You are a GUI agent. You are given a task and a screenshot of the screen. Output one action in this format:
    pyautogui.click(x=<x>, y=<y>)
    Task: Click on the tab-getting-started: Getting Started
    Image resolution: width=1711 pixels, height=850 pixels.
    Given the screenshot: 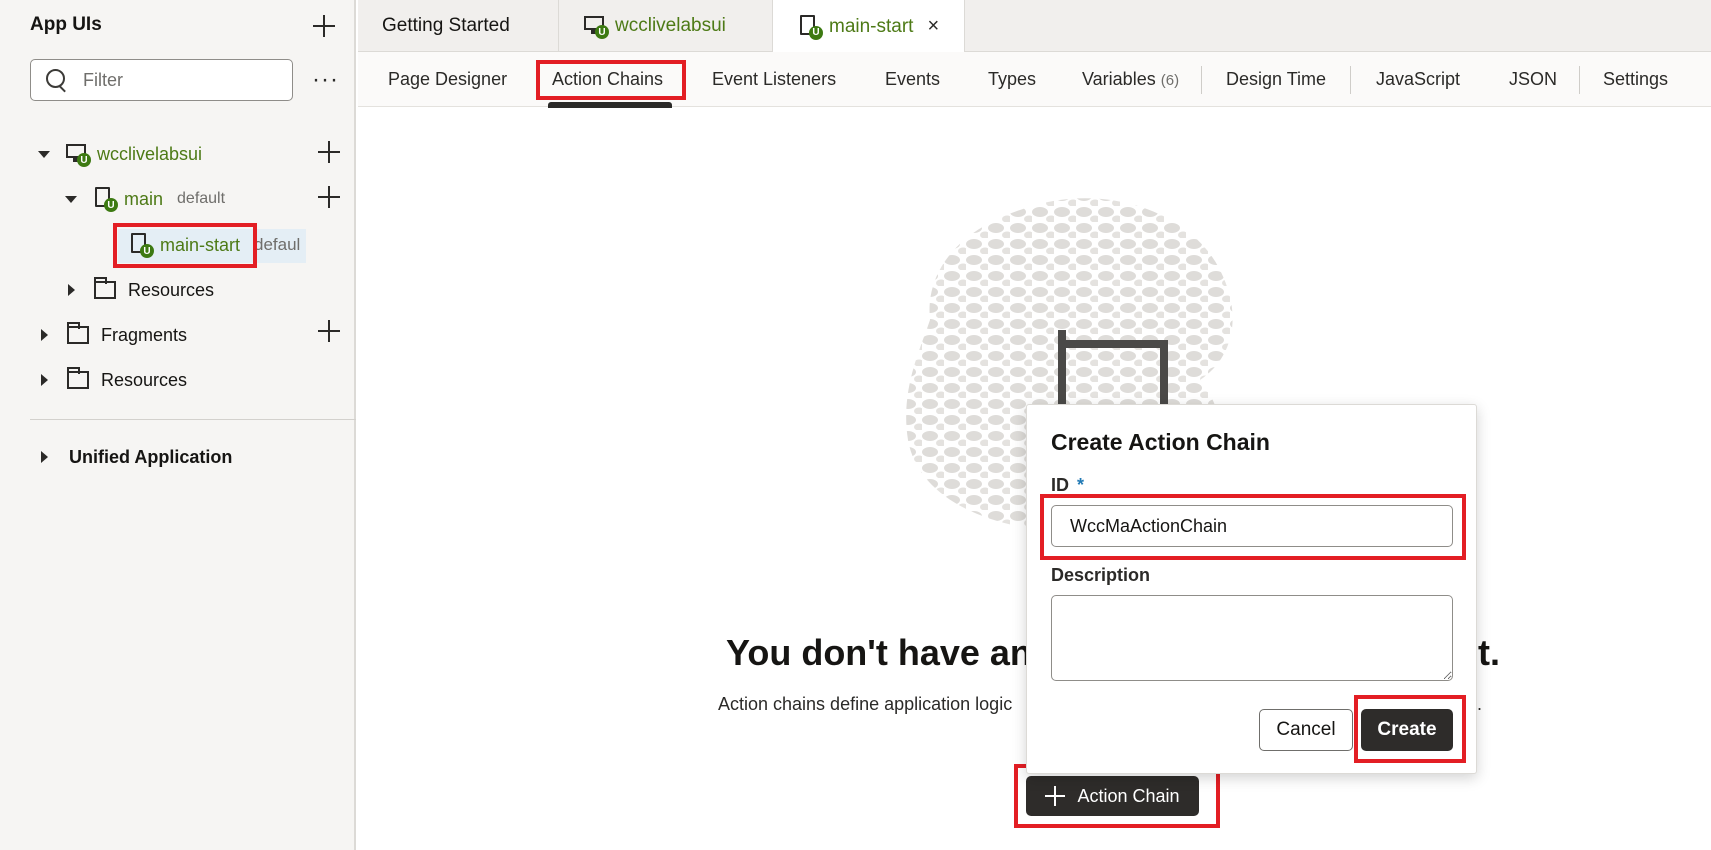 What is the action you would take?
    pyautogui.click(x=458, y=26)
    